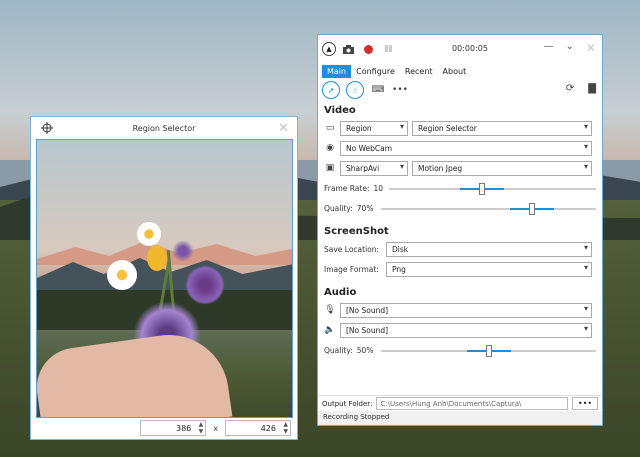 Image resolution: width=640 pixels, height=457 pixels. What do you see at coordinates (489, 269) in the screenshot?
I see `image-format-select: Png` at bounding box center [489, 269].